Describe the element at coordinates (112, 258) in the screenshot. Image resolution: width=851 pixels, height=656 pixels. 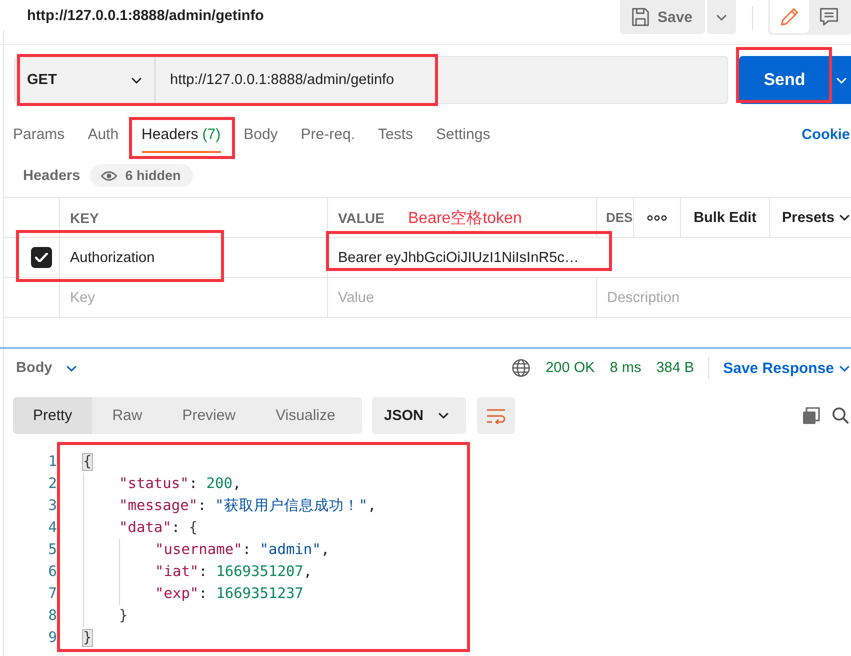
I see `header-key: Authorization` at that location.